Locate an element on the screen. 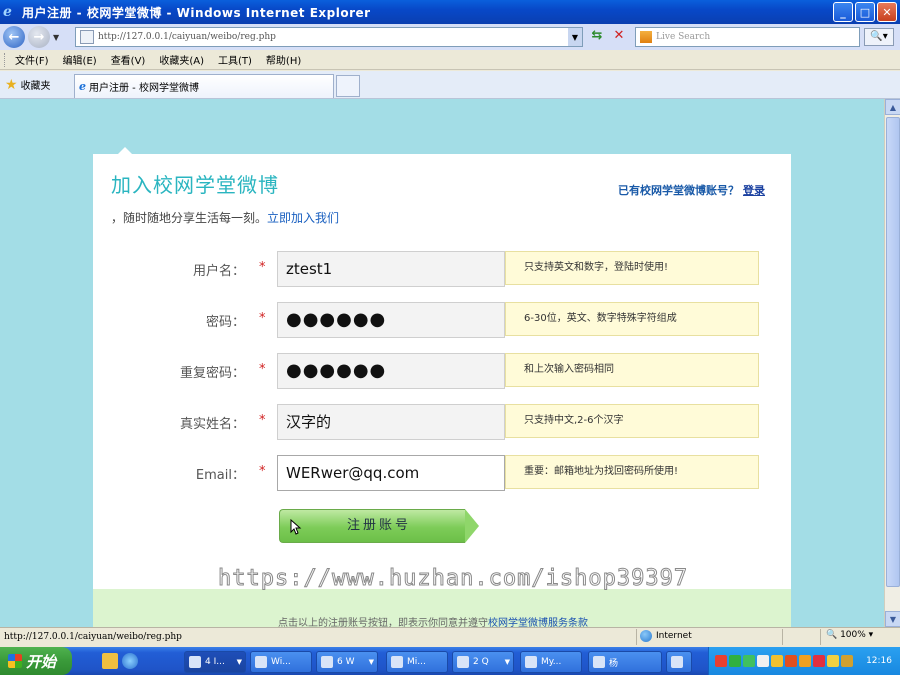 The image size is (900, 675). favorites-button: ★ 收藏夹 is located at coordinates (28, 85).